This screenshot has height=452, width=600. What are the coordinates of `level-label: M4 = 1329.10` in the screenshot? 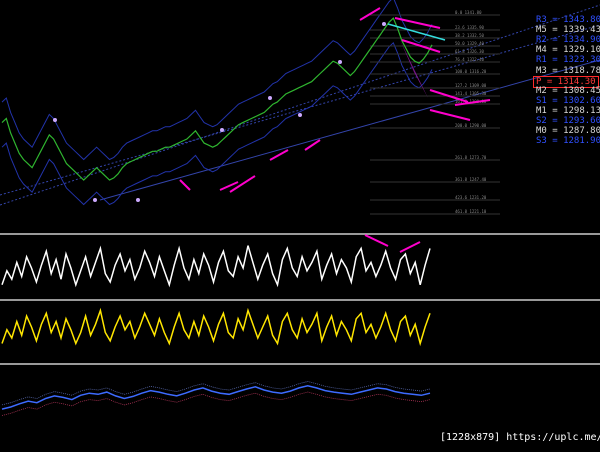 It's located at (568, 50).